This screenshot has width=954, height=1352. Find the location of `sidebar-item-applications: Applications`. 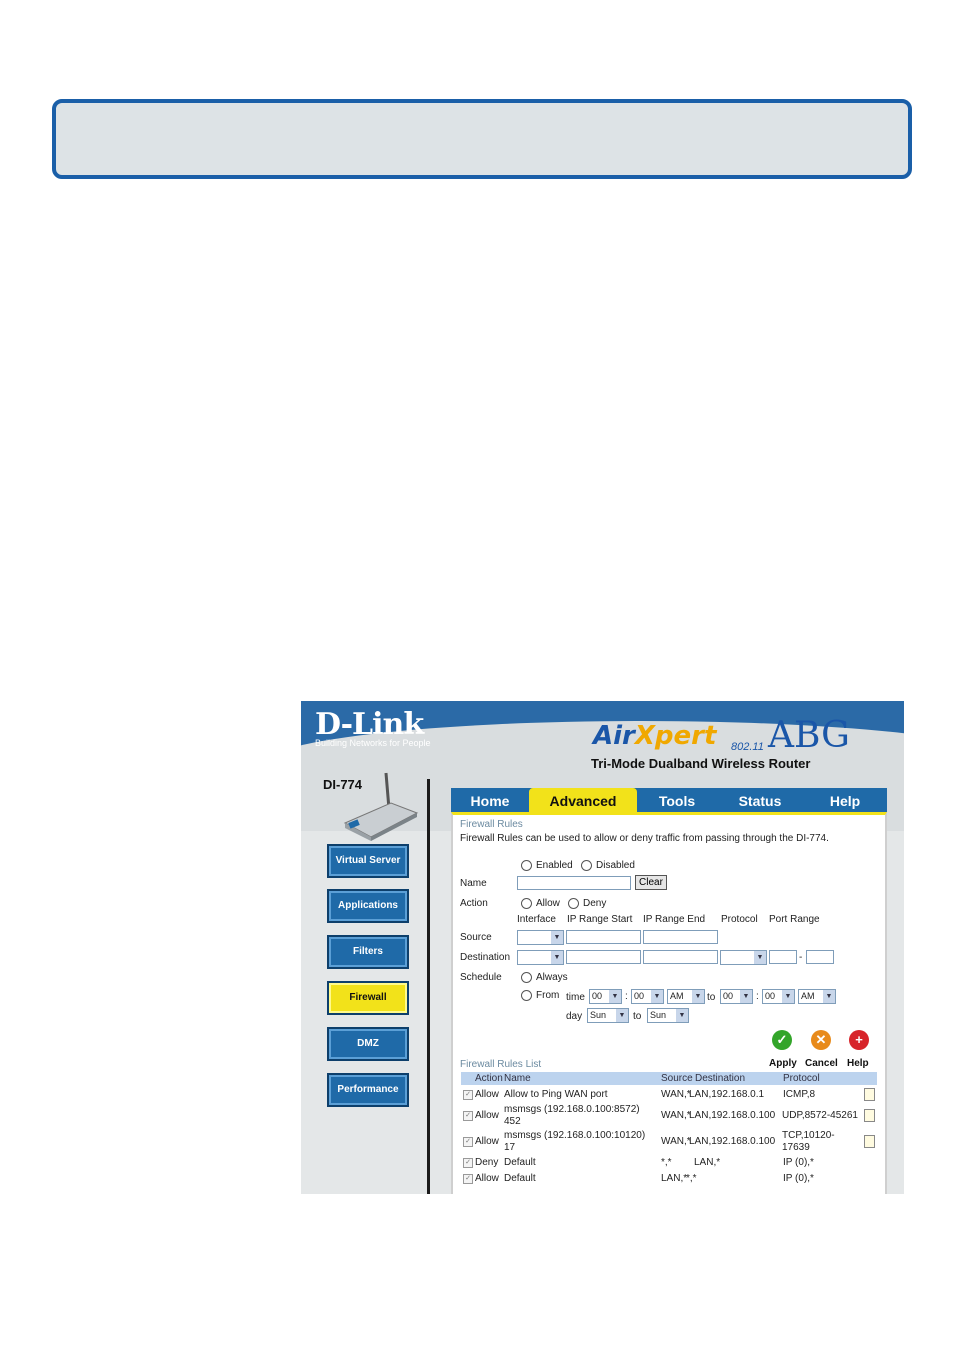

sidebar-item-applications: Applications is located at coordinates (368, 906).